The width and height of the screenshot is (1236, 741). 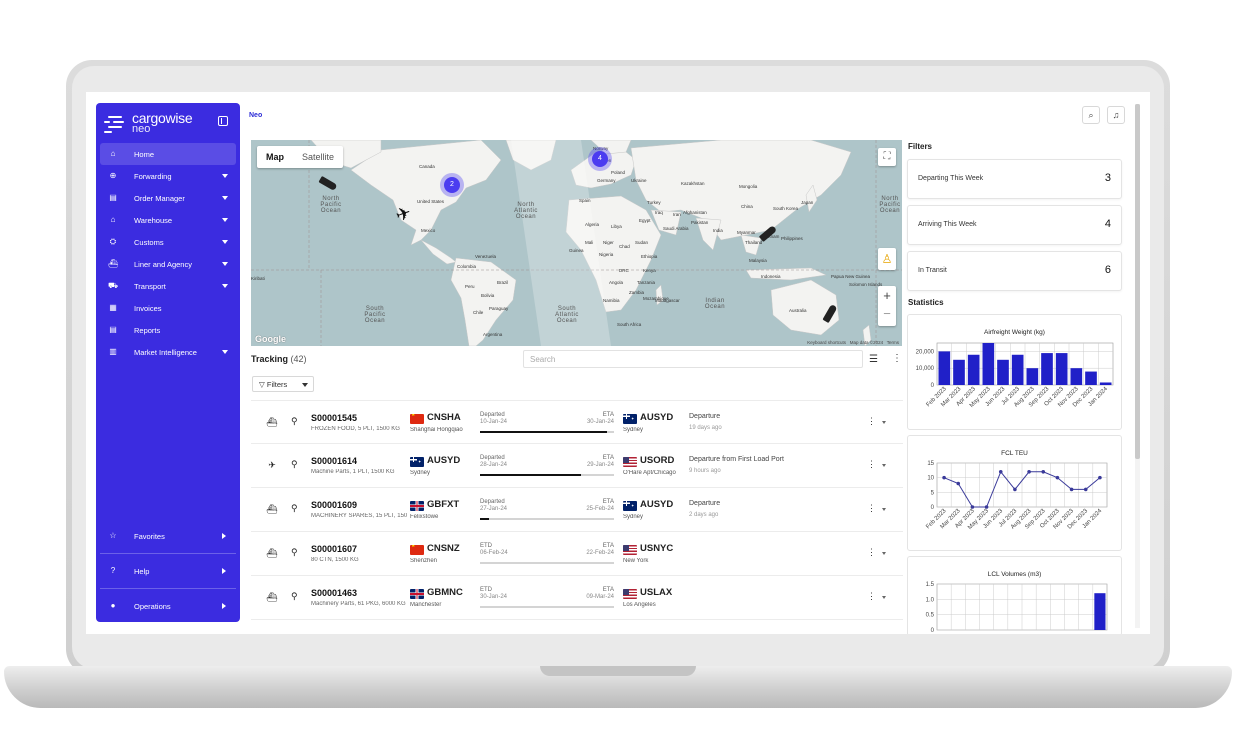 What do you see at coordinates (611, 300) in the screenshot?
I see `place-label: Namibia` at bounding box center [611, 300].